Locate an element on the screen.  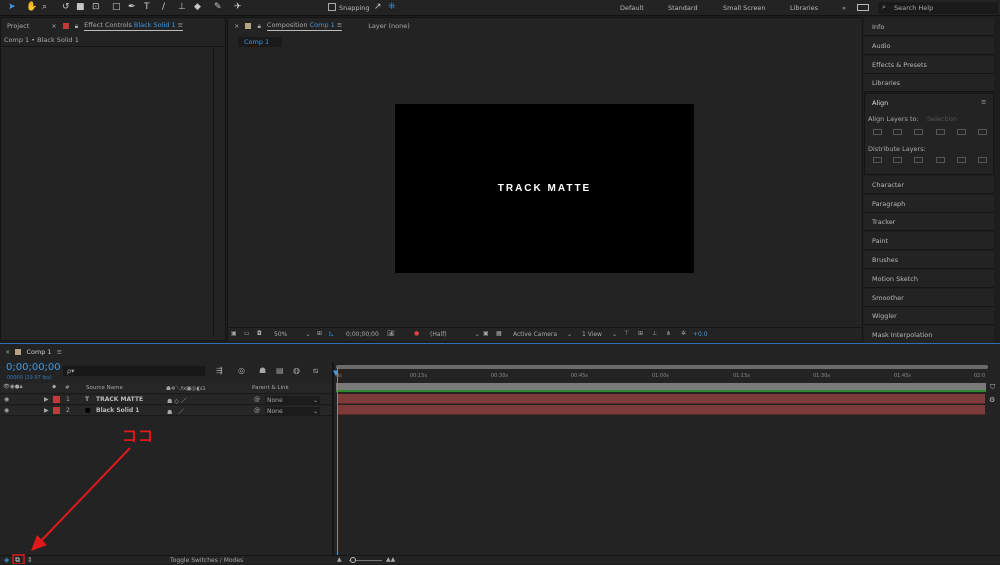
arrow-line is located at coordinates (85, 495).